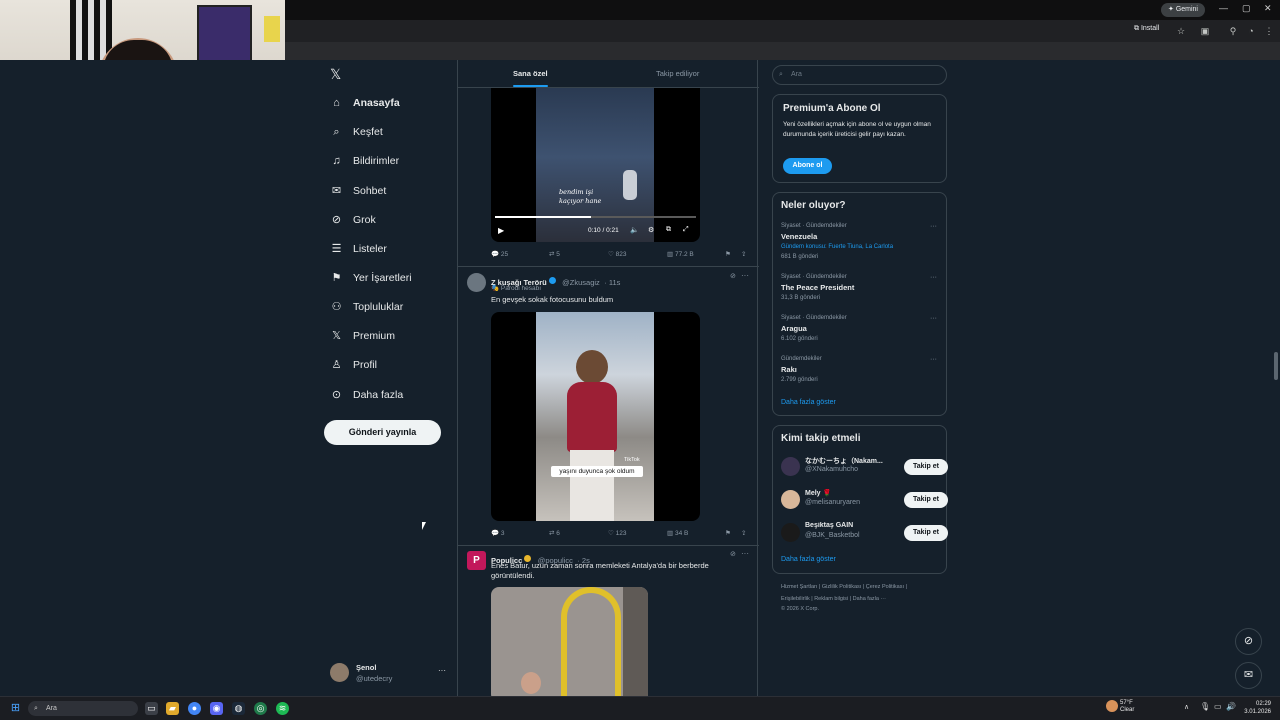  I want to click on nav-item-2: ♫ Bildirimler, so click(364, 161).